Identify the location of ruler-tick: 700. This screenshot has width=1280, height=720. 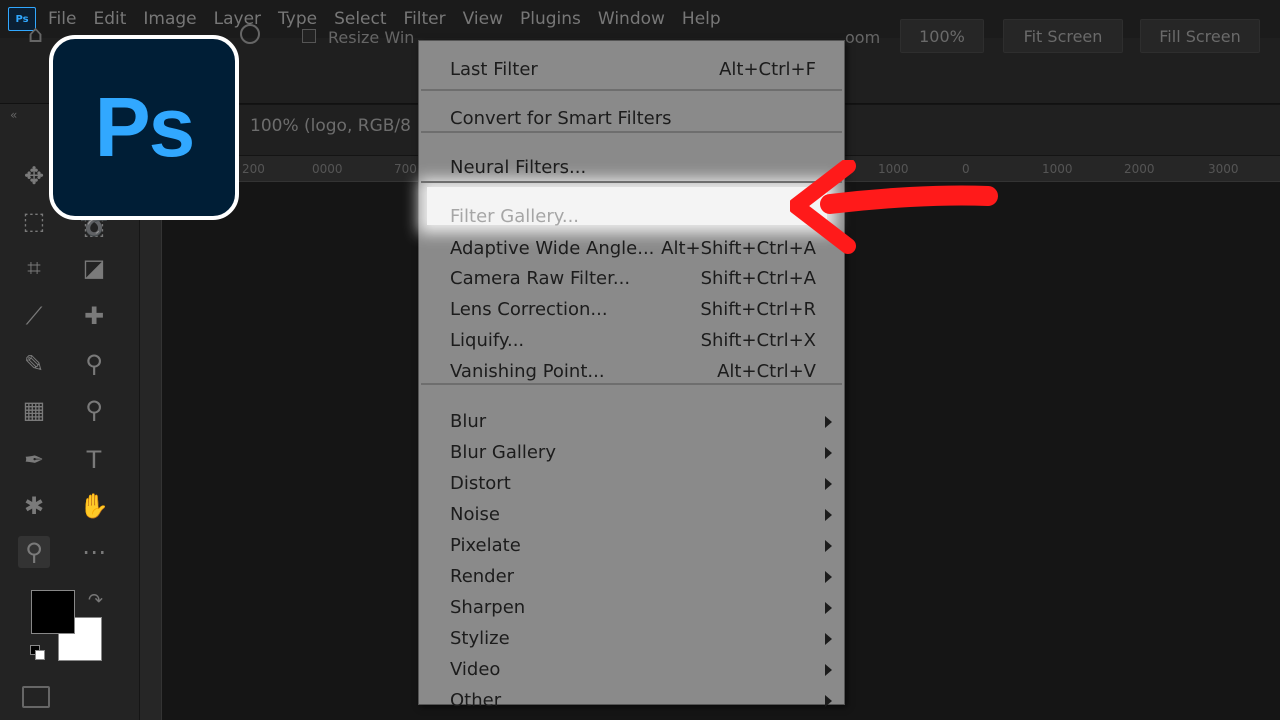
(405, 169).